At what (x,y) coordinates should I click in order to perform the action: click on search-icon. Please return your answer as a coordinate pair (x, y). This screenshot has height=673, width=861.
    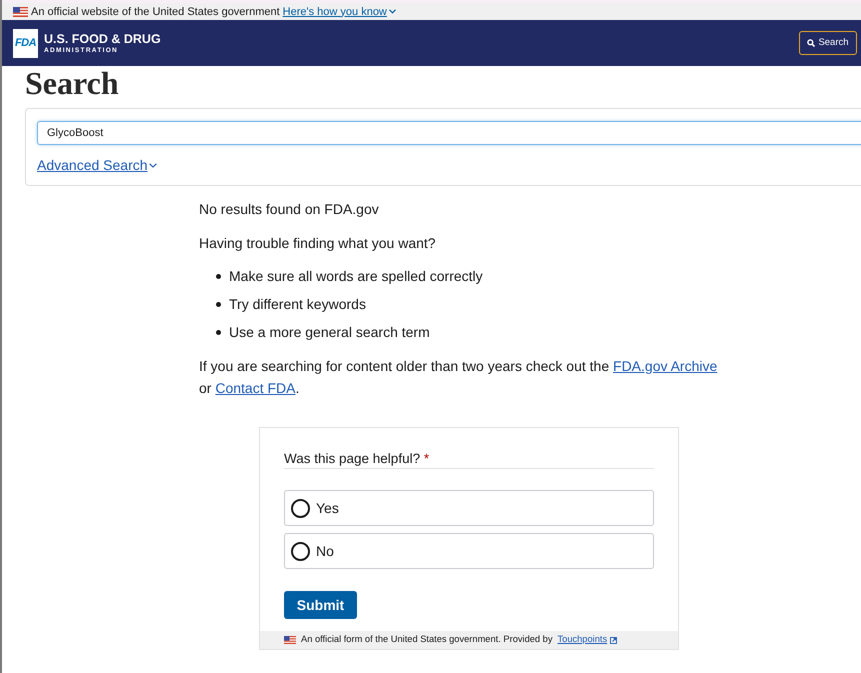
    Looking at the image, I should click on (811, 43).